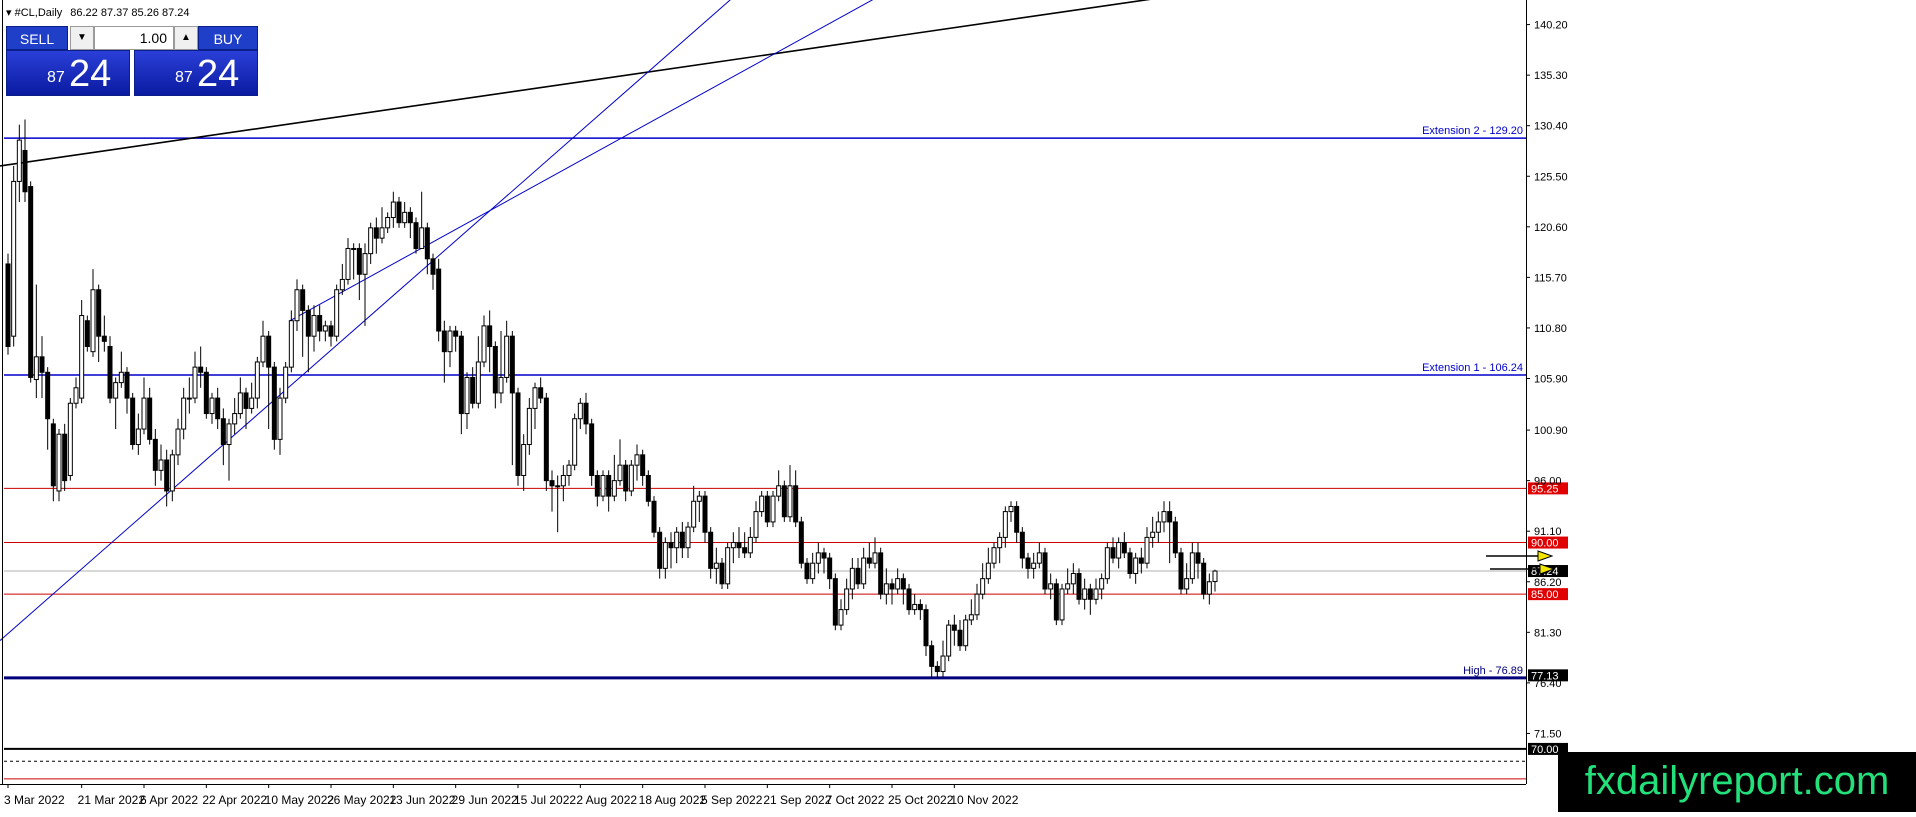 The height and width of the screenshot is (817, 1916). Describe the element at coordinates (606, 800) in the screenshot. I see `x-tick-label: 2 Aug 2022` at that location.